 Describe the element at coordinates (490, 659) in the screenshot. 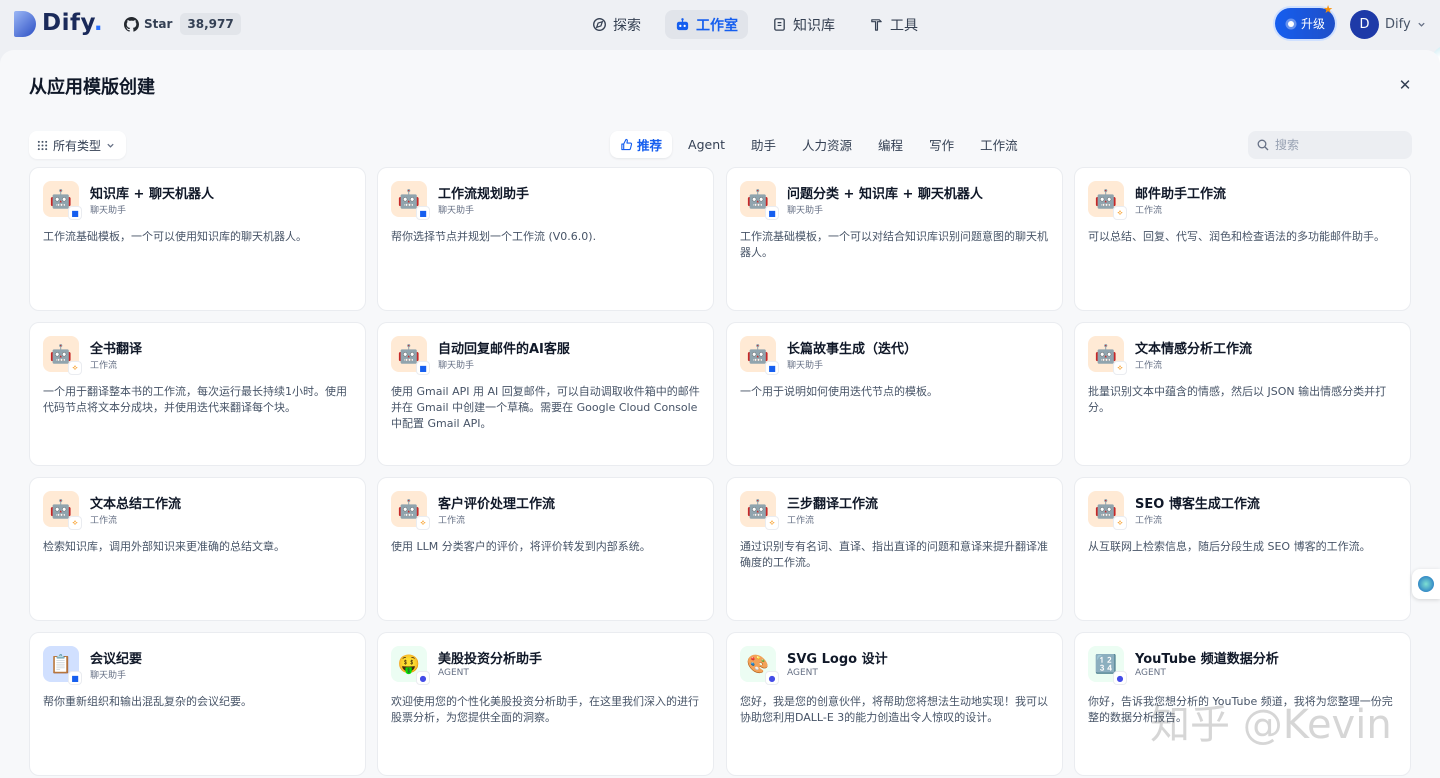

I see `template-name: 美股投资分析助手` at that location.